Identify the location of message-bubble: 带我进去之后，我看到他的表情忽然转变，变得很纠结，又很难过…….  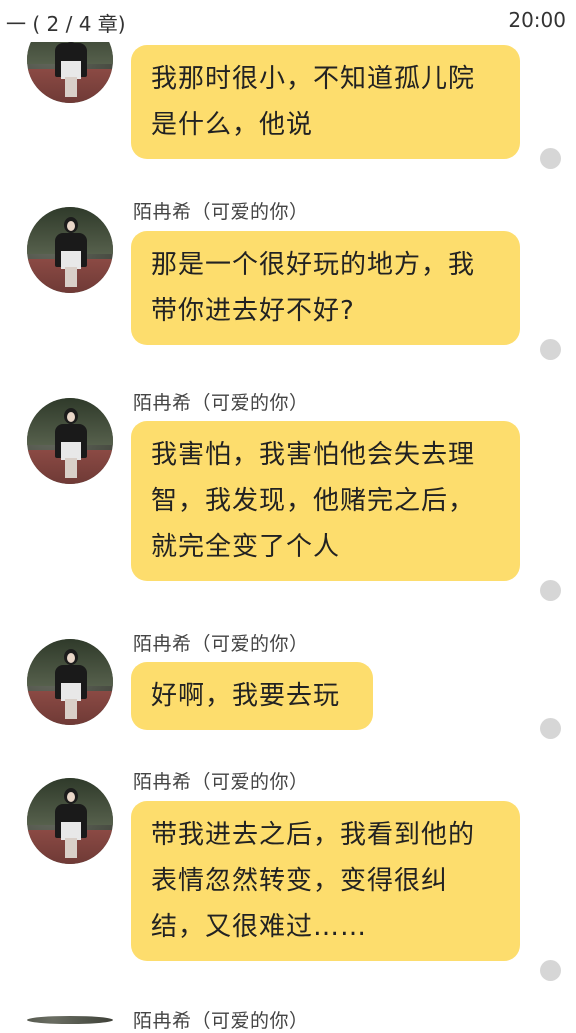
(325, 881).